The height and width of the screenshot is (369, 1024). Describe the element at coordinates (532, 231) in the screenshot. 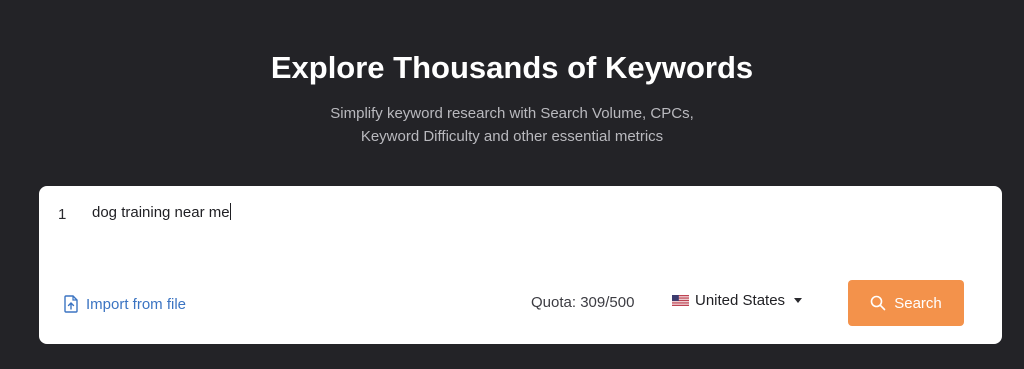

I see `keyword-input: dog training near me` at that location.